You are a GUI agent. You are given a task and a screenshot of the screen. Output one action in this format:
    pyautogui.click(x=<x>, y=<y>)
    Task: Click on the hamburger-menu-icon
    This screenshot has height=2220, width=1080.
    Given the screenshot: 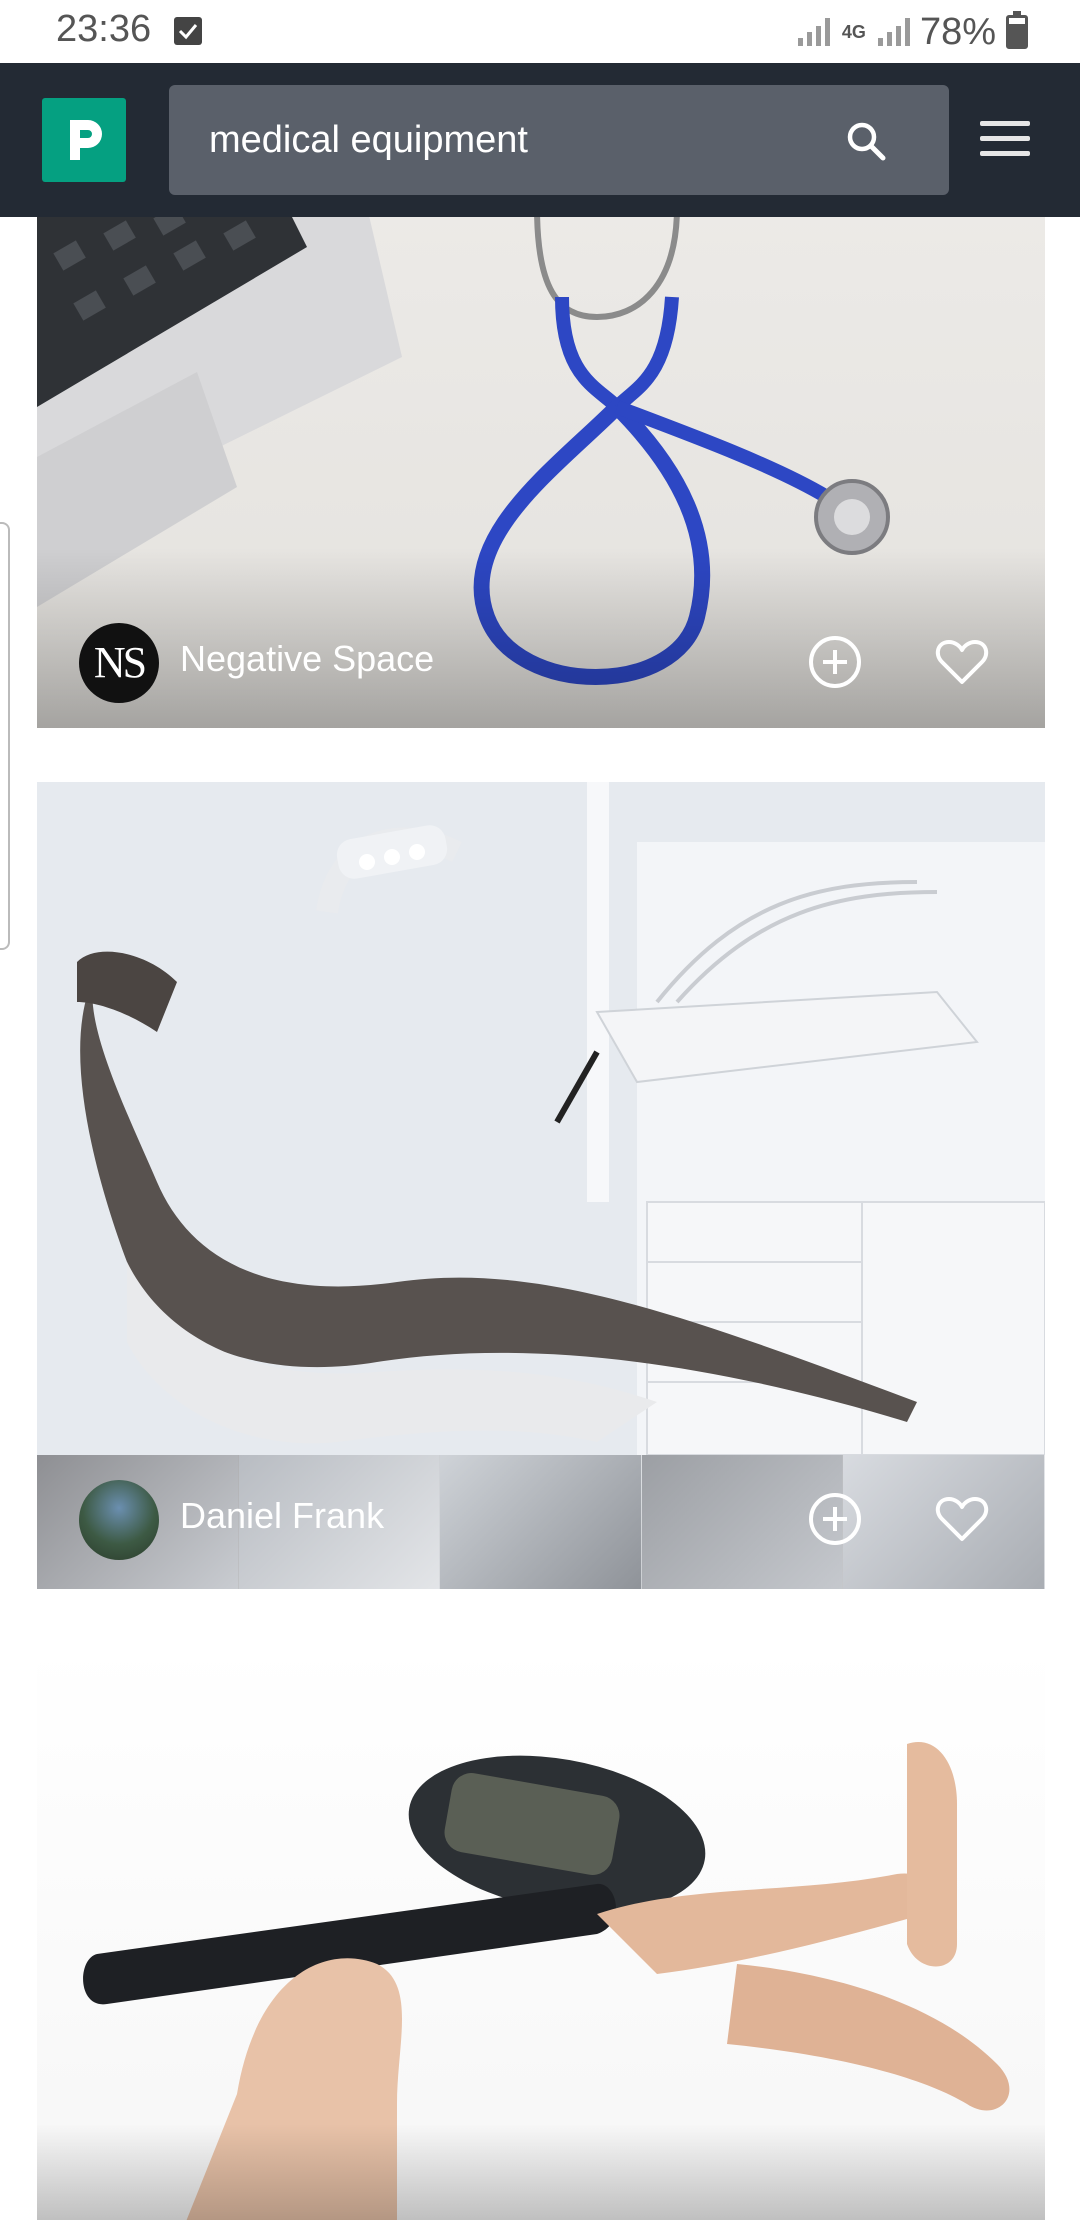 What is the action you would take?
    pyautogui.click(x=1005, y=139)
    